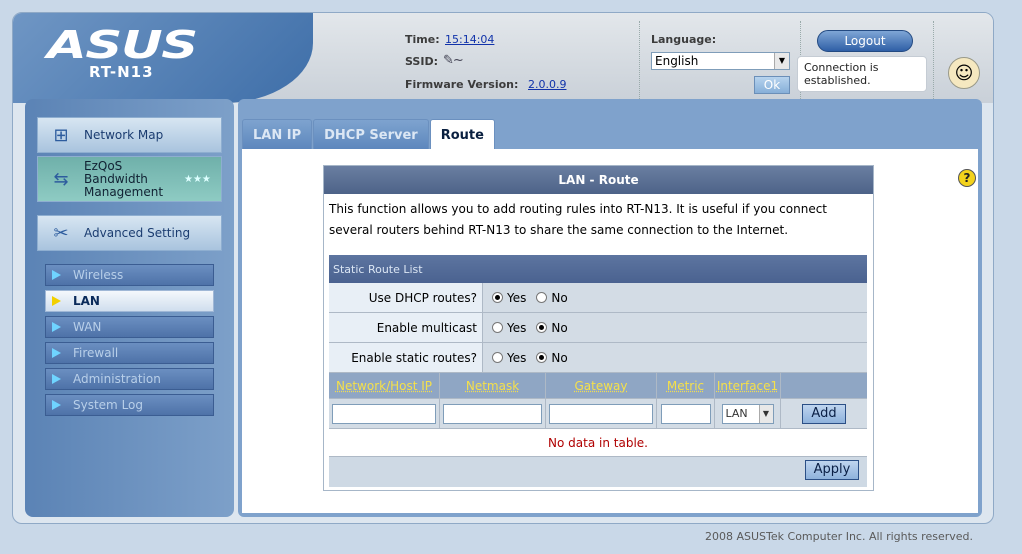  I want to click on language-select: English ▼, so click(720, 61).